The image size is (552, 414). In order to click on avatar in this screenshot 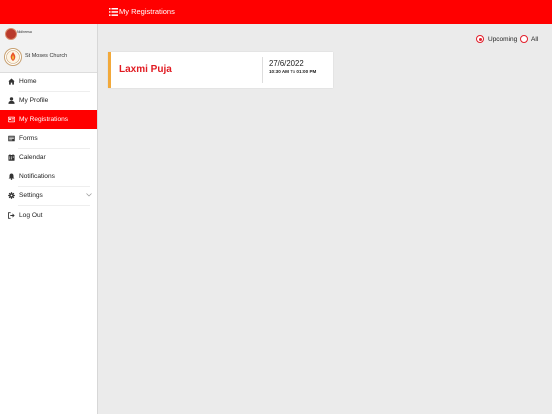, I will do `click(11, 34)`.